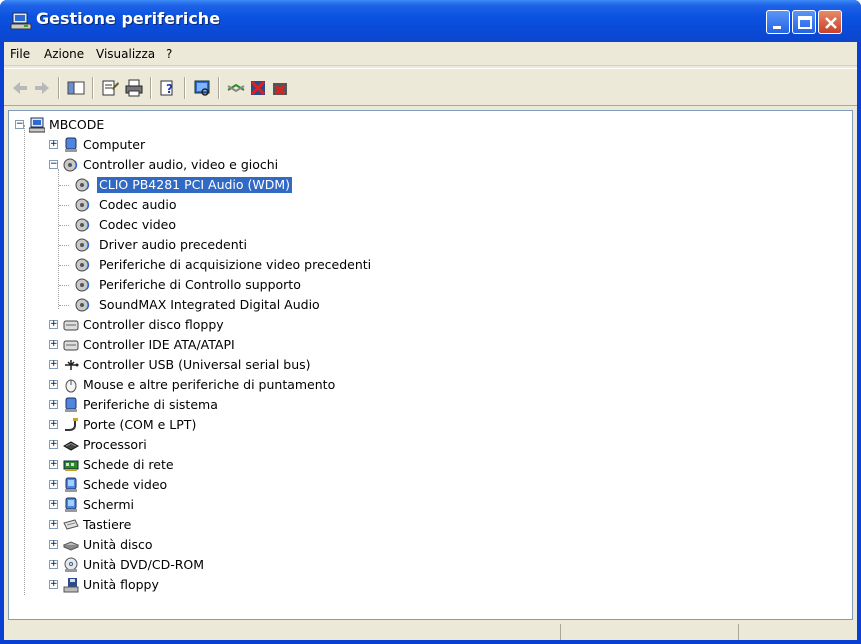  What do you see at coordinates (247, 225) in the screenshot?
I see `tree-node-codec-video: Codec video` at bounding box center [247, 225].